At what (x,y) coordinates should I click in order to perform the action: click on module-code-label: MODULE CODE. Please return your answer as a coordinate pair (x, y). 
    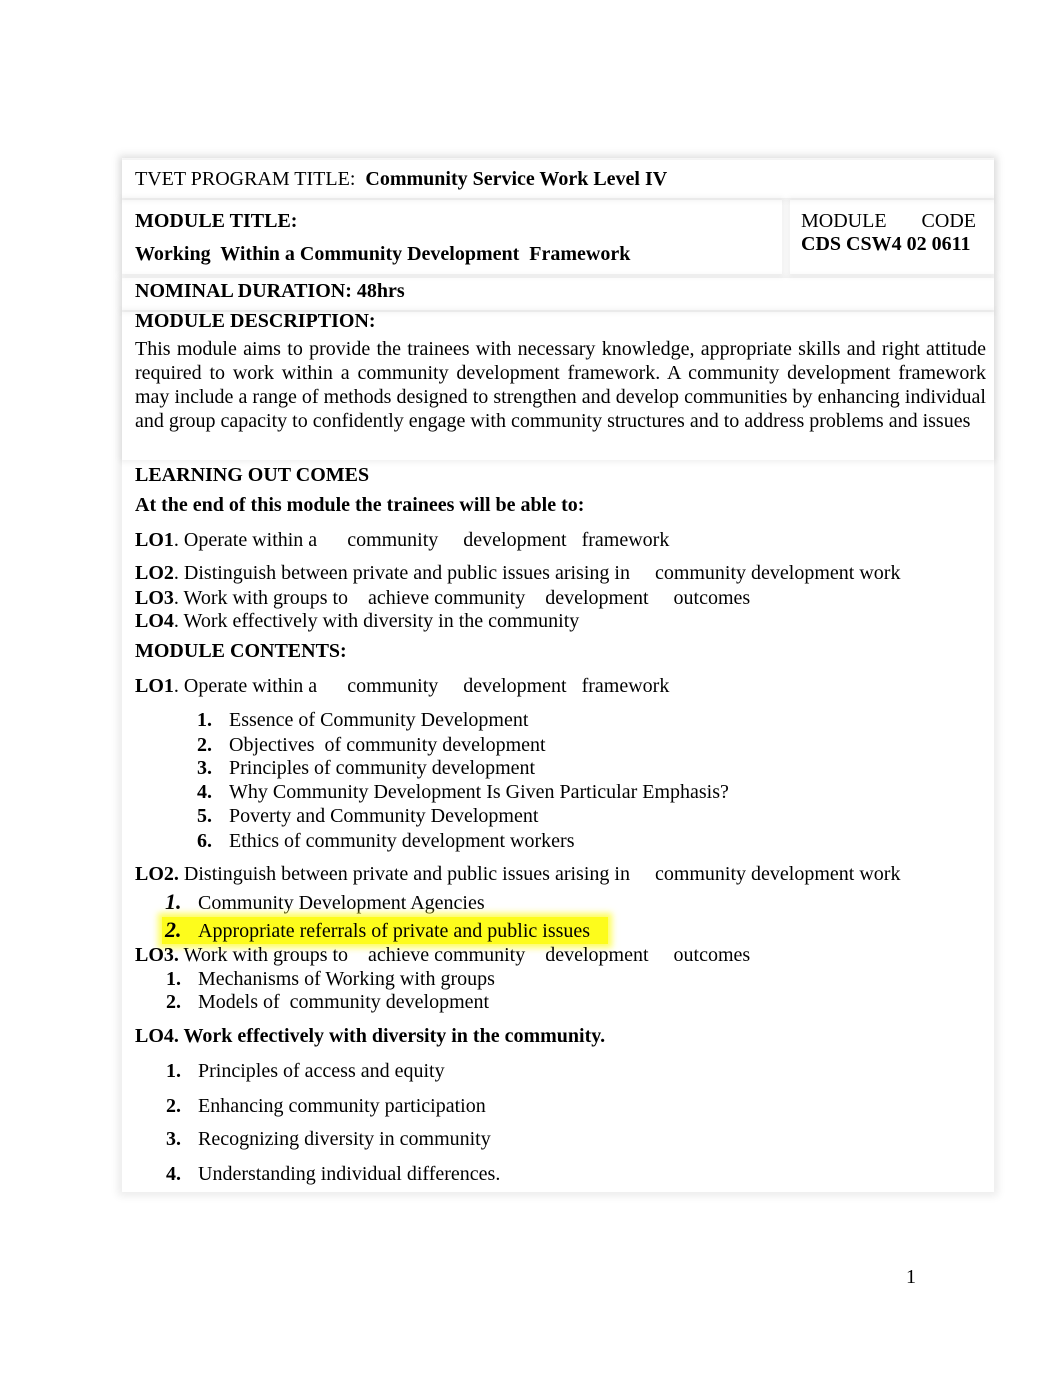
    Looking at the image, I should click on (888, 221).